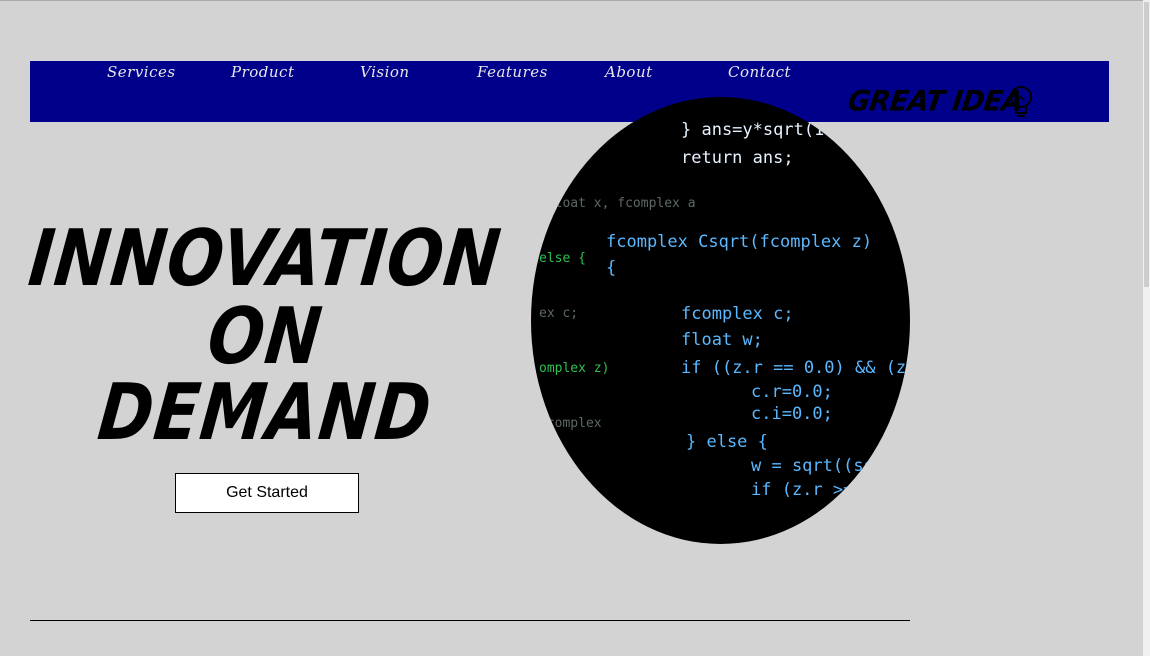 The image size is (1150, 656). Describe the element at coordinates (574, 368) in the screenshot. I see `code-line-dim: omplex z)` at that location.